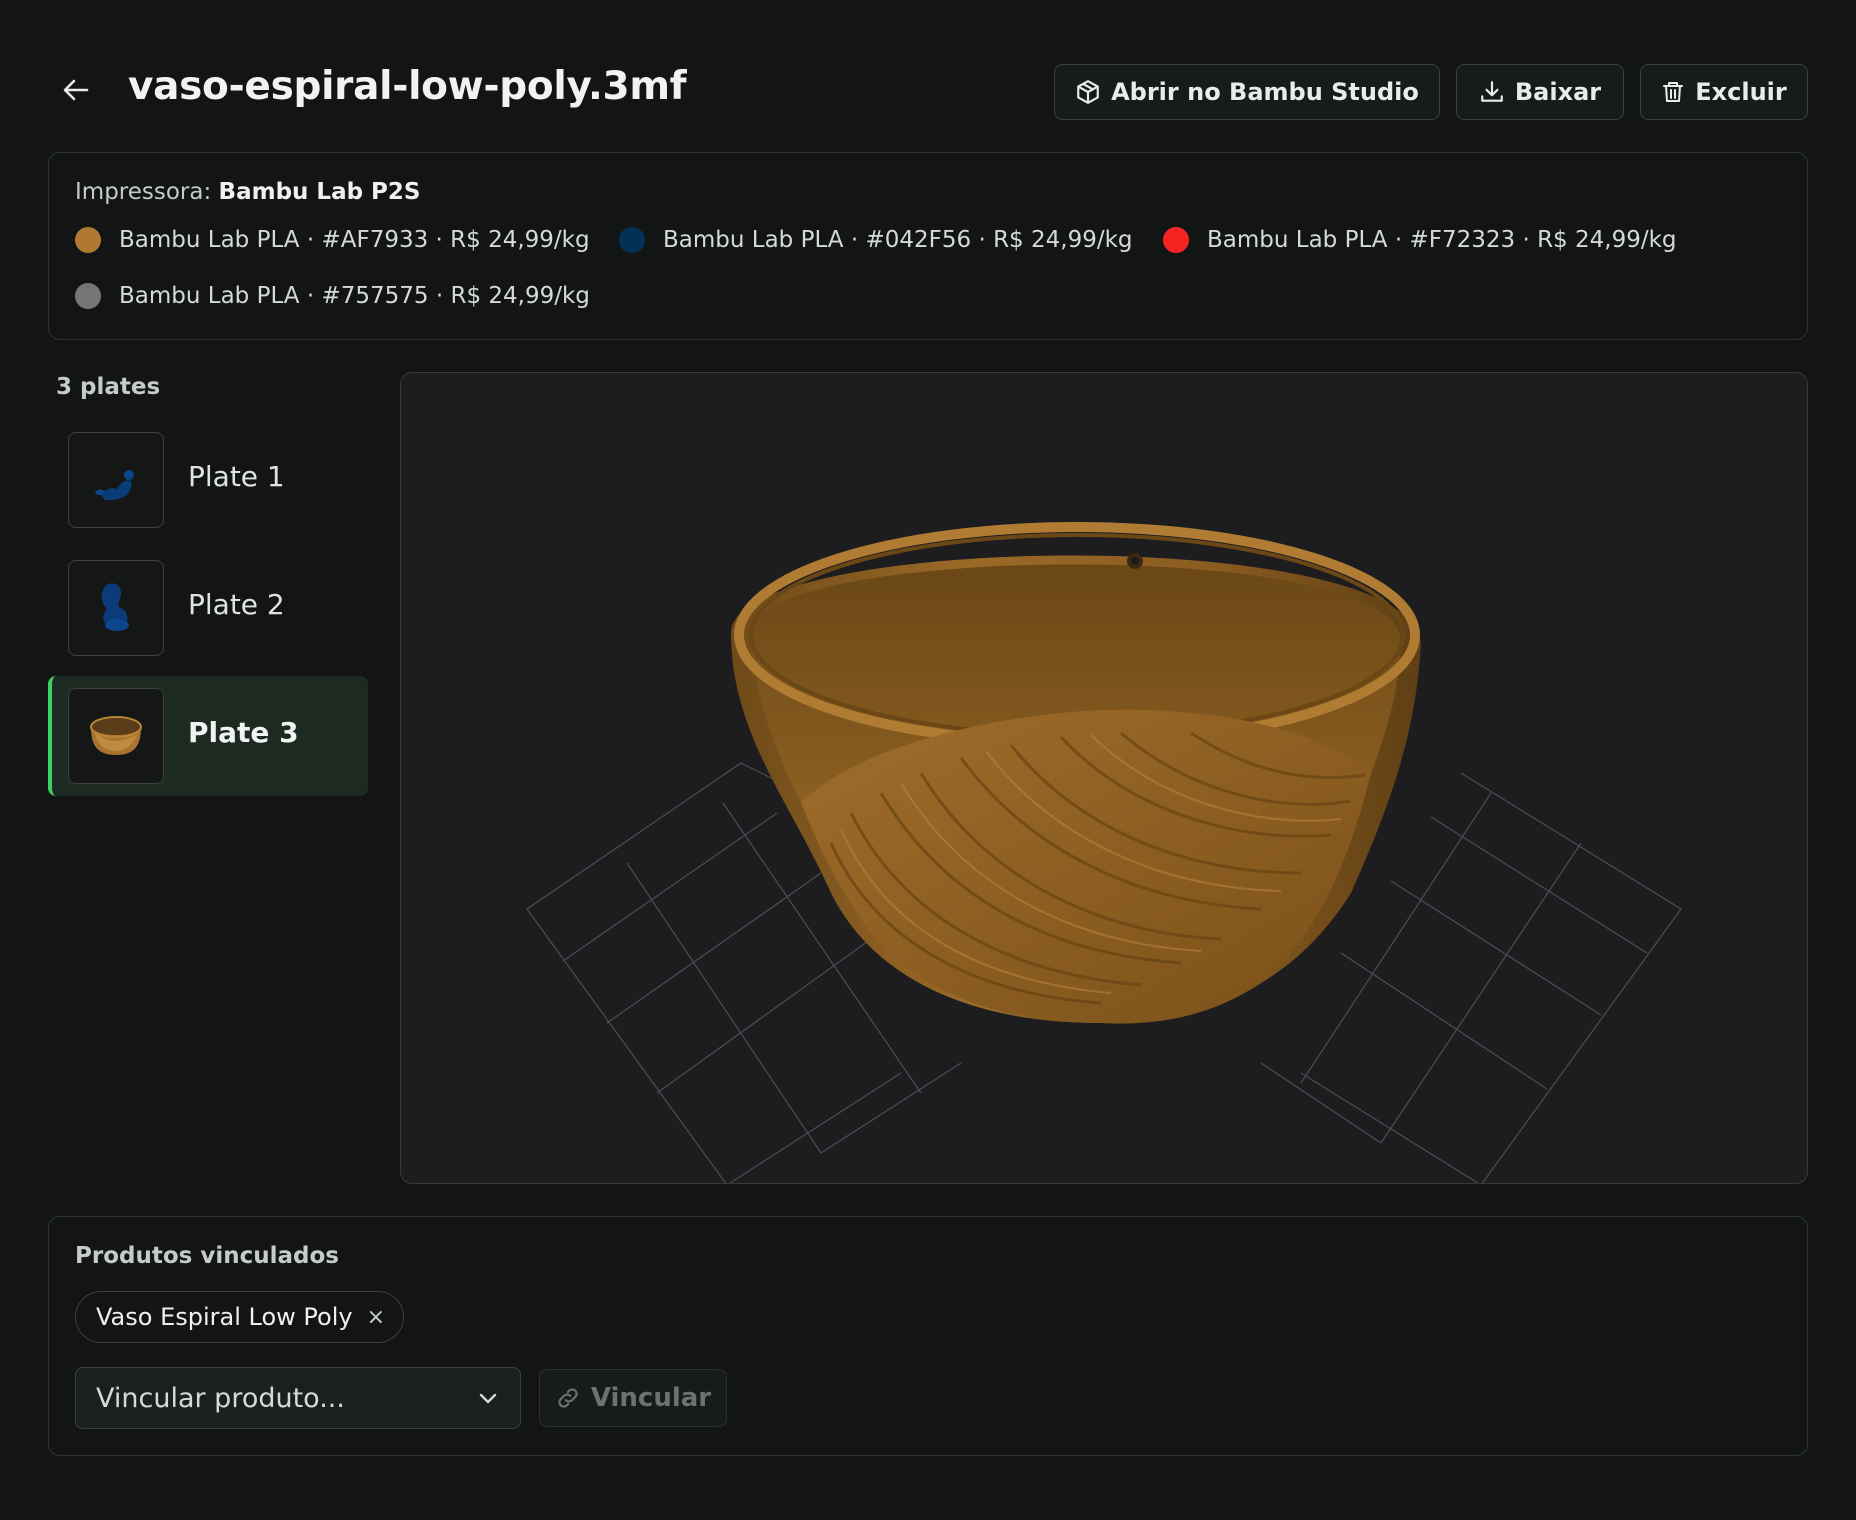 The width and height of the screenshot is (1856, 1520). Describe the element at coordinates (1673, 92) in the screenshot. I see `trash-icon` at that location.